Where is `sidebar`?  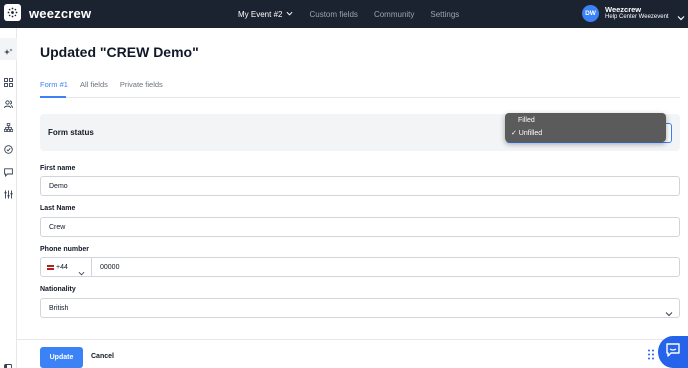 sidebar is located at coordinates (8, 198).